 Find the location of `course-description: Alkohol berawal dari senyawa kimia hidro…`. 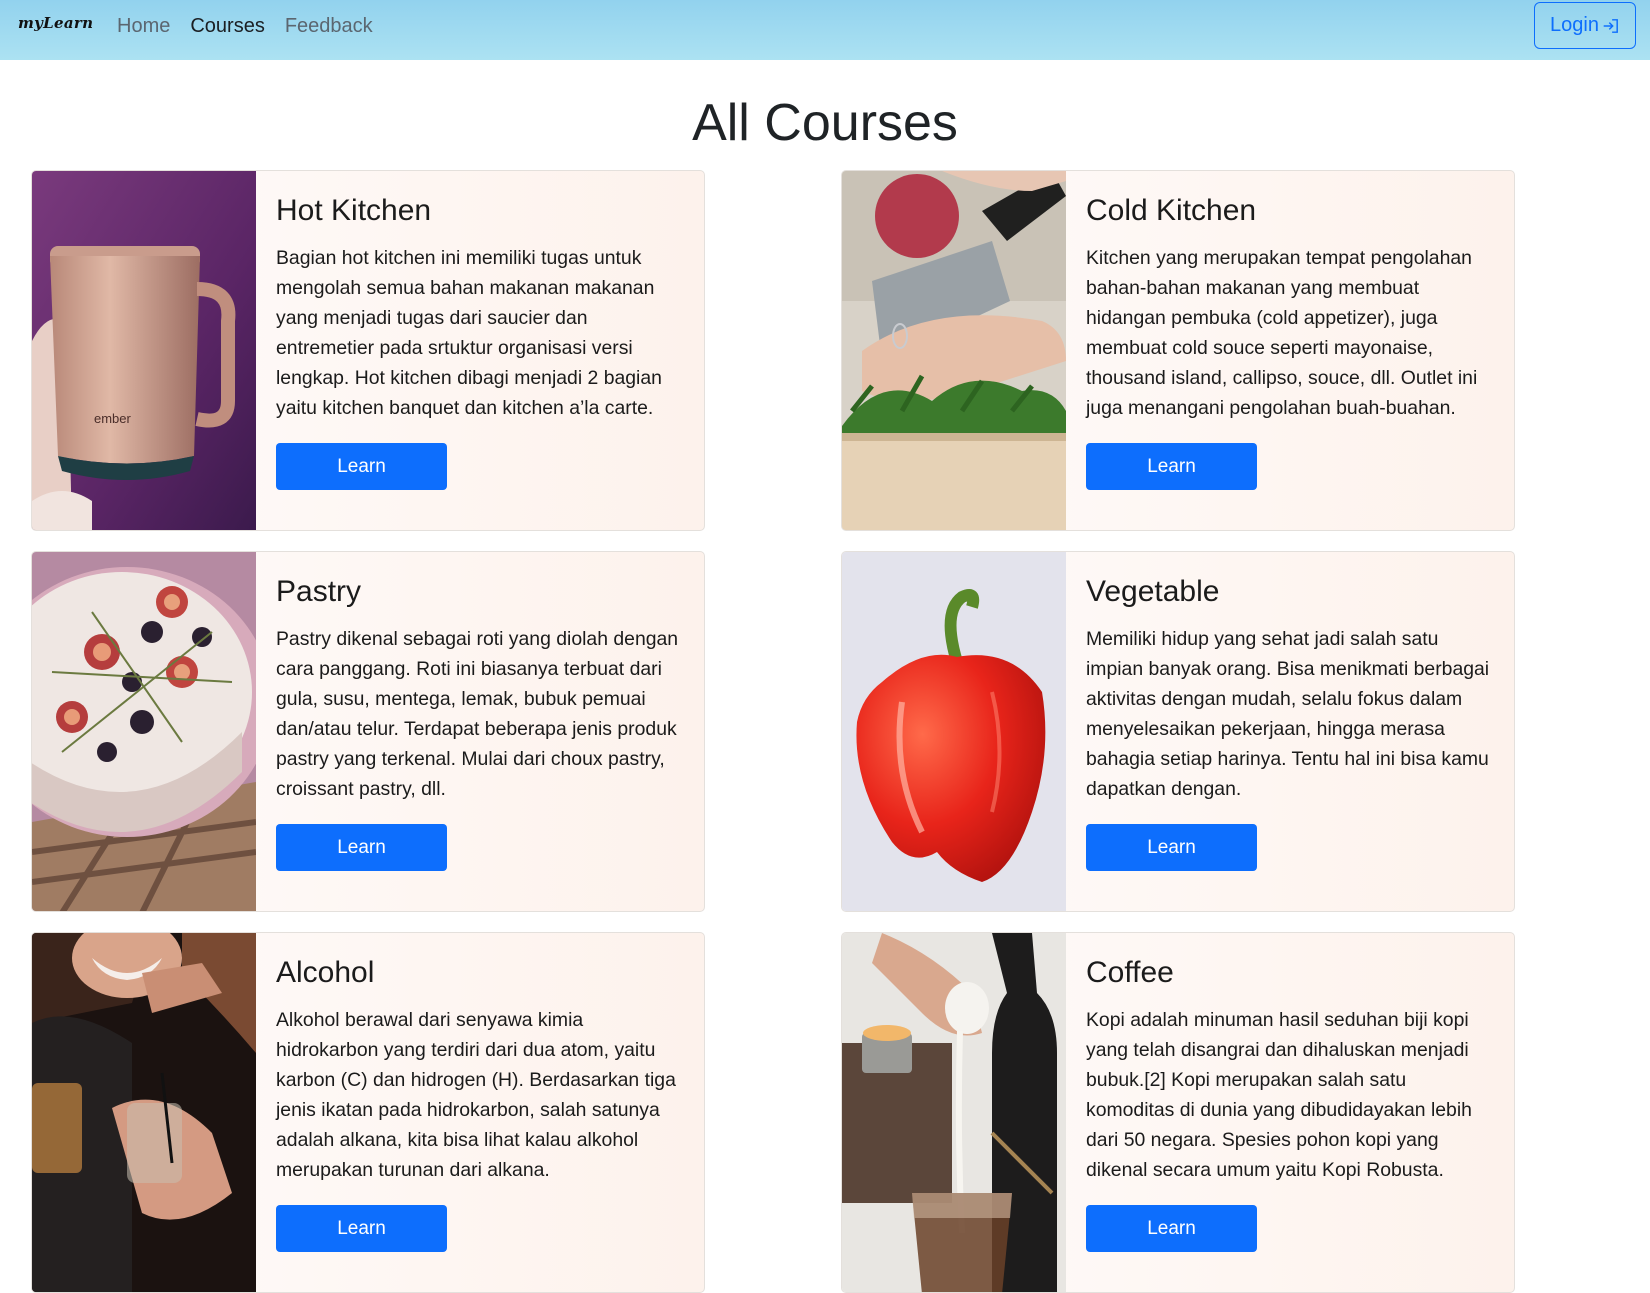

course-description: Alkohol berawal dari senyawa kimia hidro… is located at coordinates (476, 1095).